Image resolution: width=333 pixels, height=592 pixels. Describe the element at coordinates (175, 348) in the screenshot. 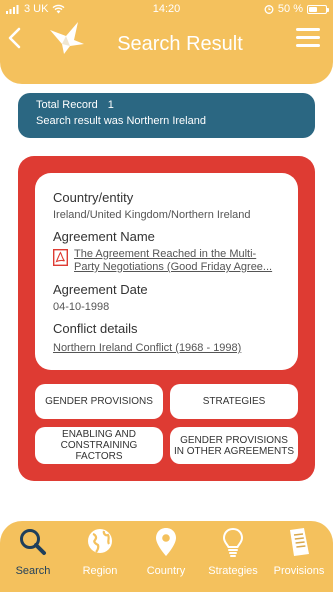

I see `conflict-link: Northern Ireland Conflict (1968 - 1998)` at that location.